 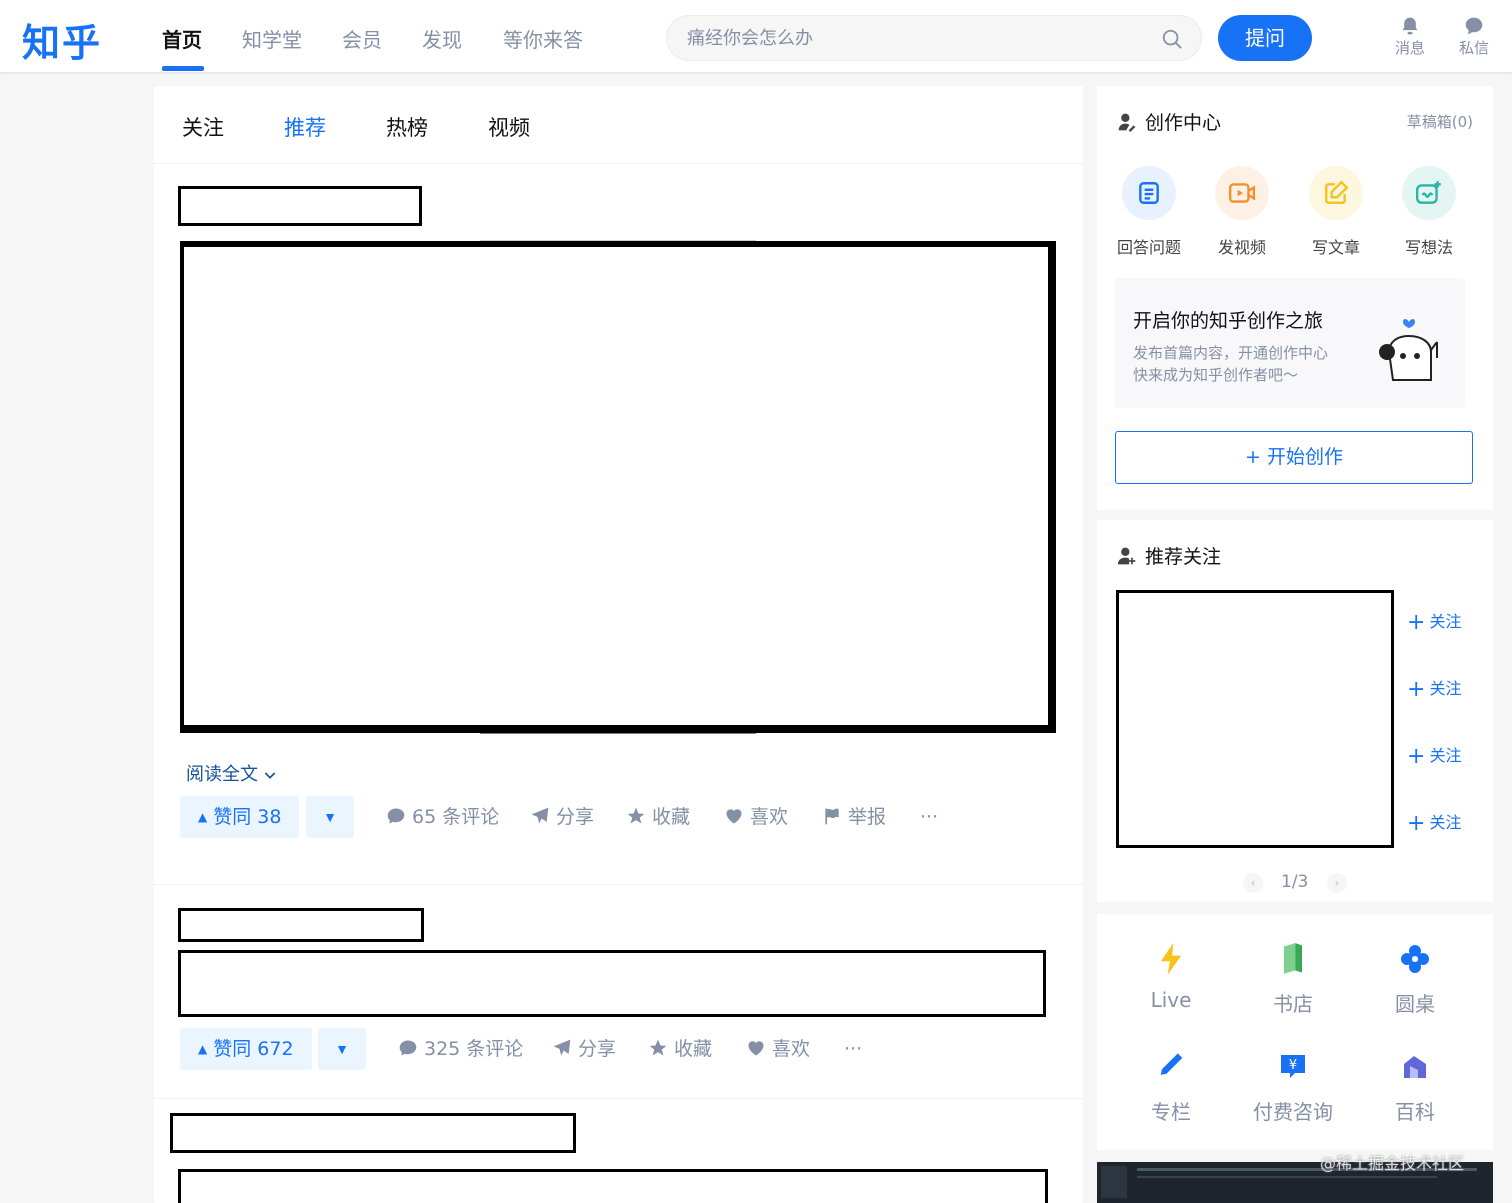 I want to click on tab-video: 视频, so click(x=509, y=127).